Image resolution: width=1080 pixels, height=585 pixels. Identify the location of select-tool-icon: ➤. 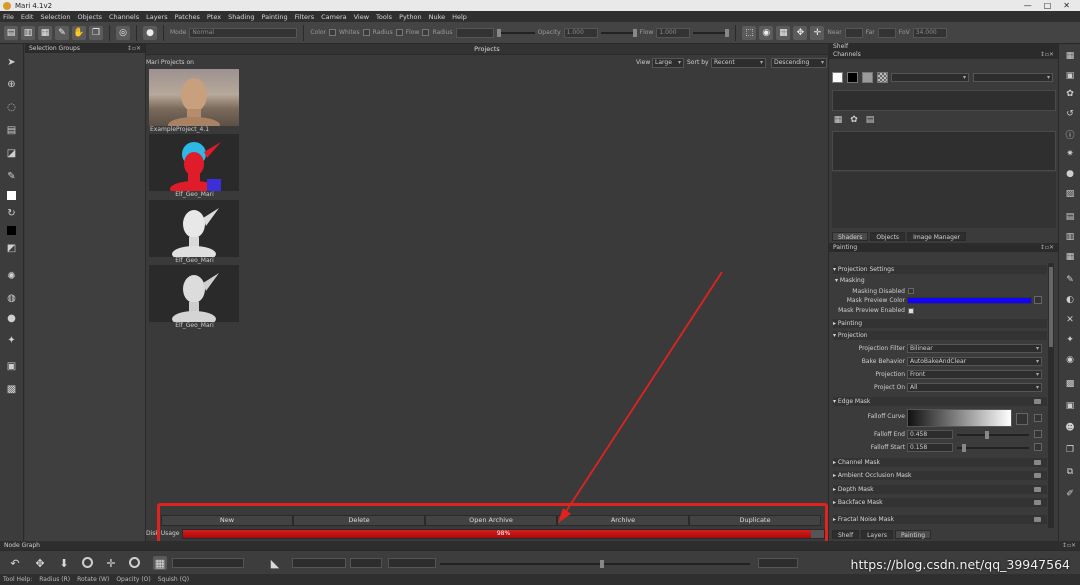
(11, 62).